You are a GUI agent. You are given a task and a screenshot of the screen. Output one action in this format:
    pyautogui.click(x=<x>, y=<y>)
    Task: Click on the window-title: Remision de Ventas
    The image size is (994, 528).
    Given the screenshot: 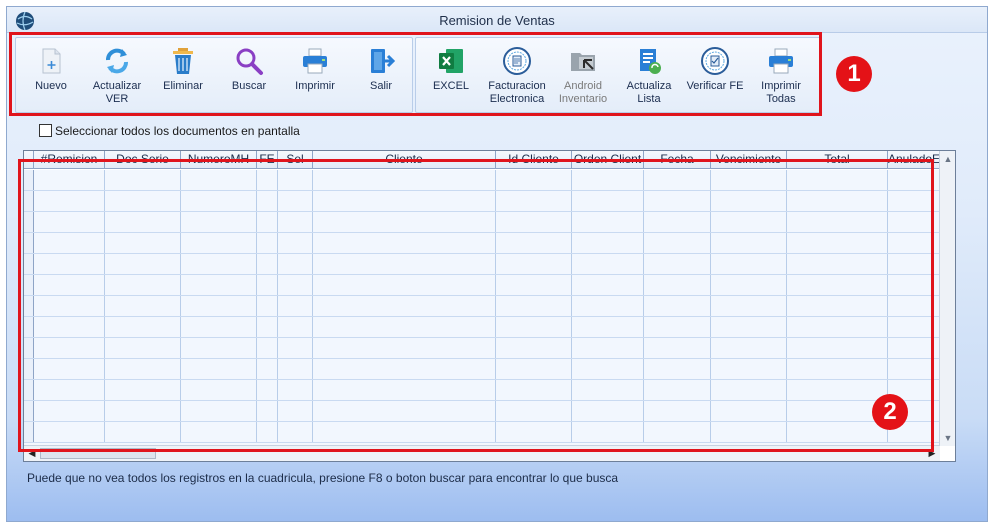 What is the action you would take?
    pyautogui.click(x=497, y=20)
    